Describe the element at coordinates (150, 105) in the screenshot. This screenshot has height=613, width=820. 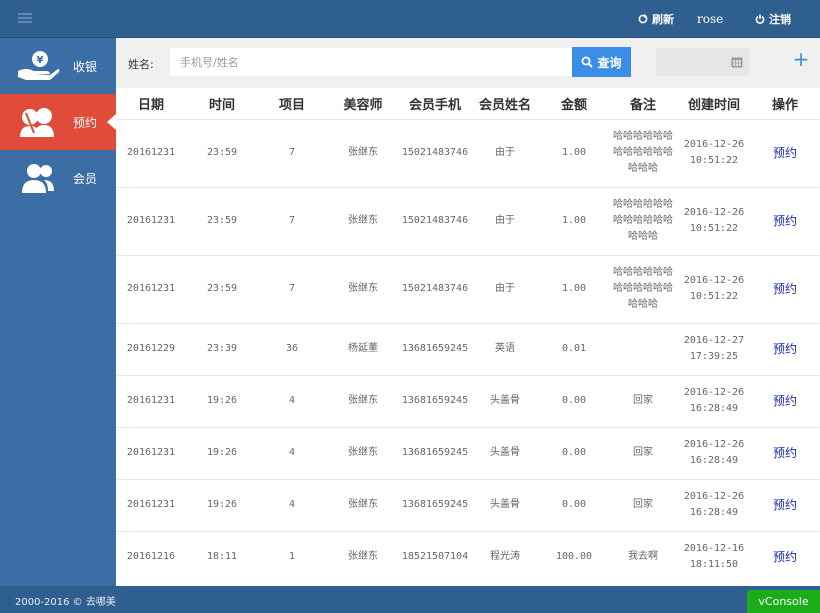
I see `column-header: 日期` at that location.